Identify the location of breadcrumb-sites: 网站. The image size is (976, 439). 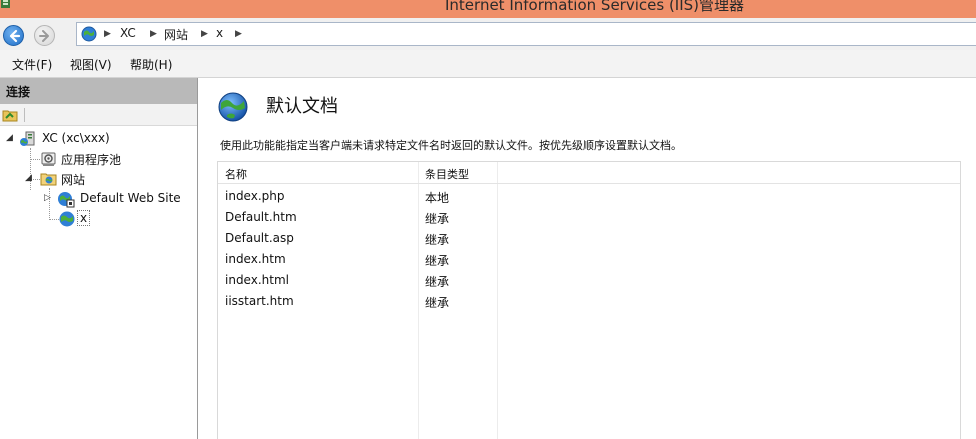
(176, 34).